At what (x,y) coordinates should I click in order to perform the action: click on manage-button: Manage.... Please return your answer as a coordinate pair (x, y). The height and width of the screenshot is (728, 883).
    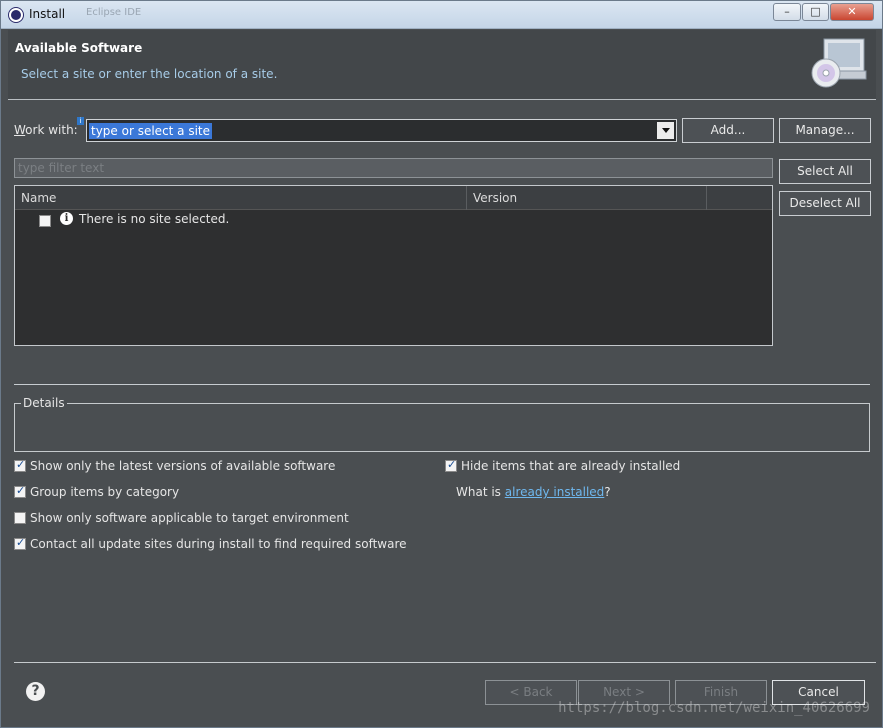
    Looking at the image, I should click on (825, 130).